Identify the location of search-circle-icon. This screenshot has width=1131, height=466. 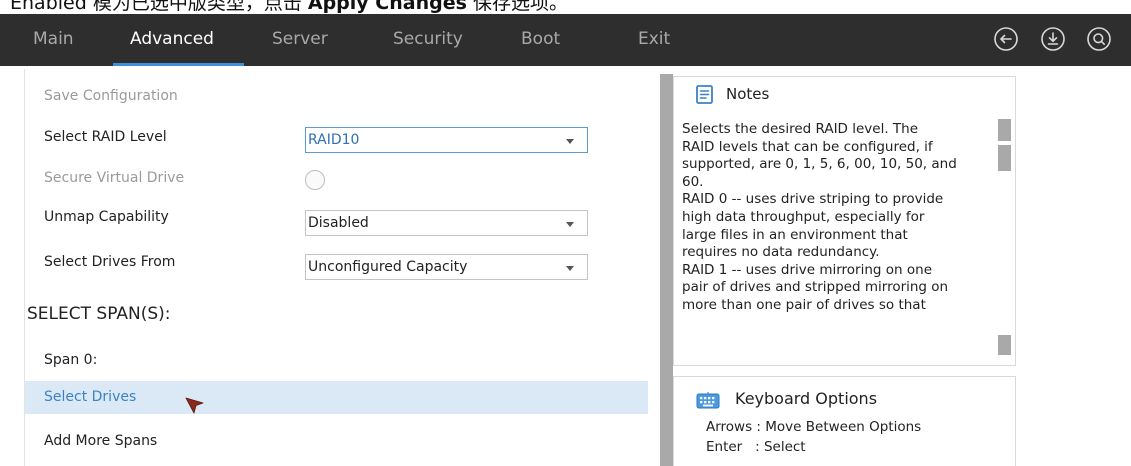
(1099, 39).